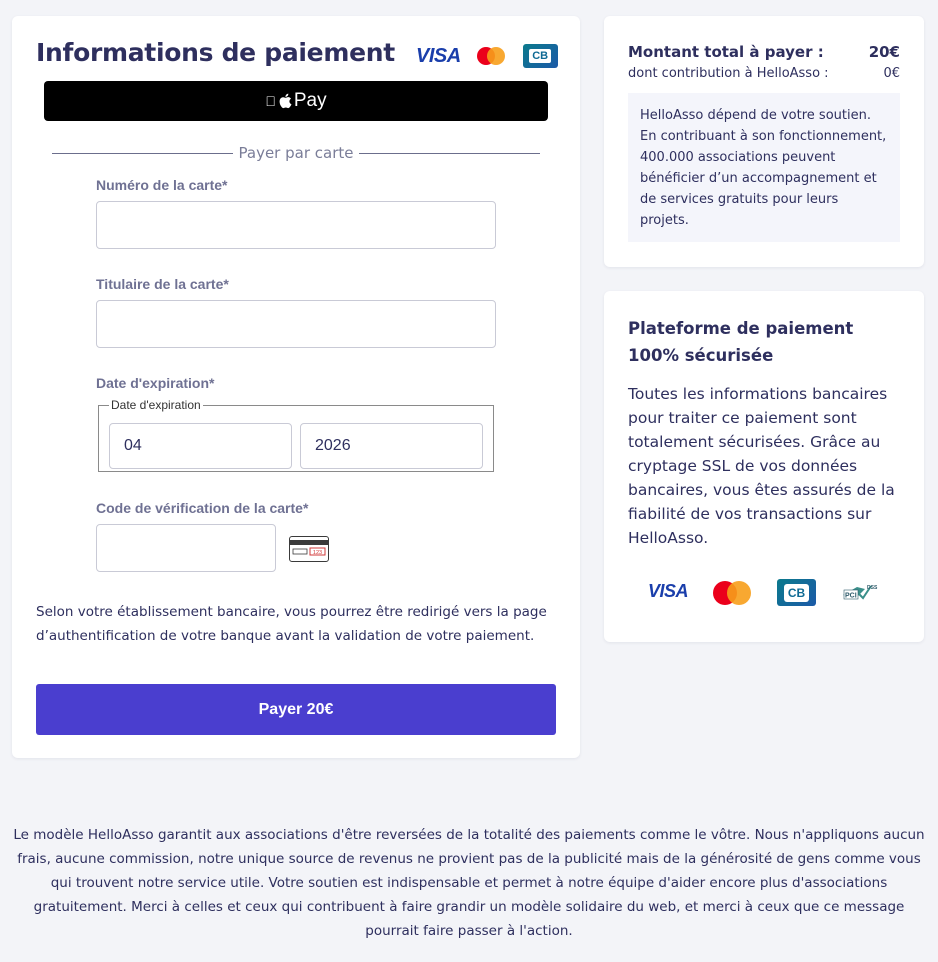  I want to click on payment-title: Informations de paiement, so click(215, 52).